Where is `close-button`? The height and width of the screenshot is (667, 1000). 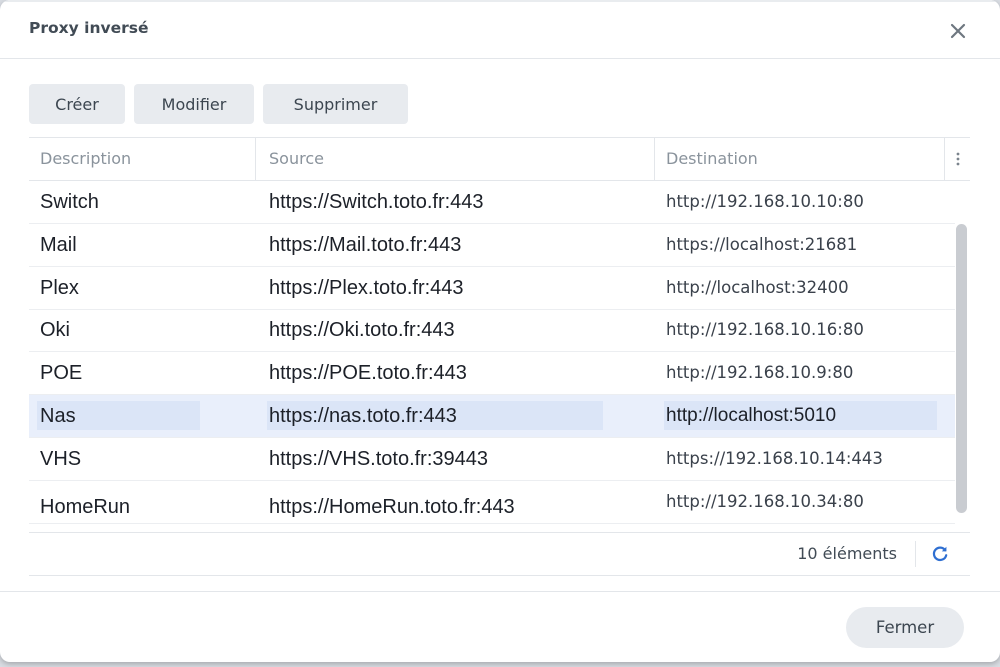 close-button is located at coordinates (958, 31).